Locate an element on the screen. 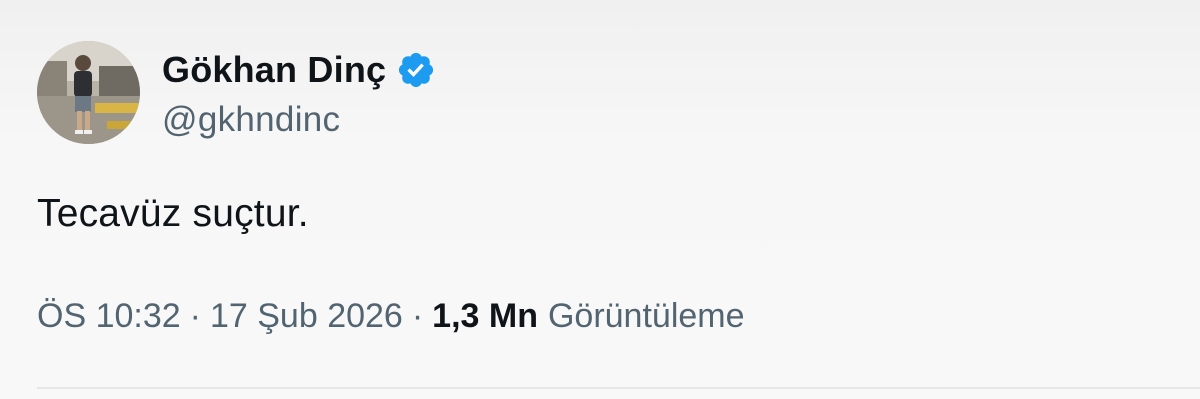 Image resolution: width=1200 pixels, height=399 pixels. avatar is located at coordinates (88, 92).